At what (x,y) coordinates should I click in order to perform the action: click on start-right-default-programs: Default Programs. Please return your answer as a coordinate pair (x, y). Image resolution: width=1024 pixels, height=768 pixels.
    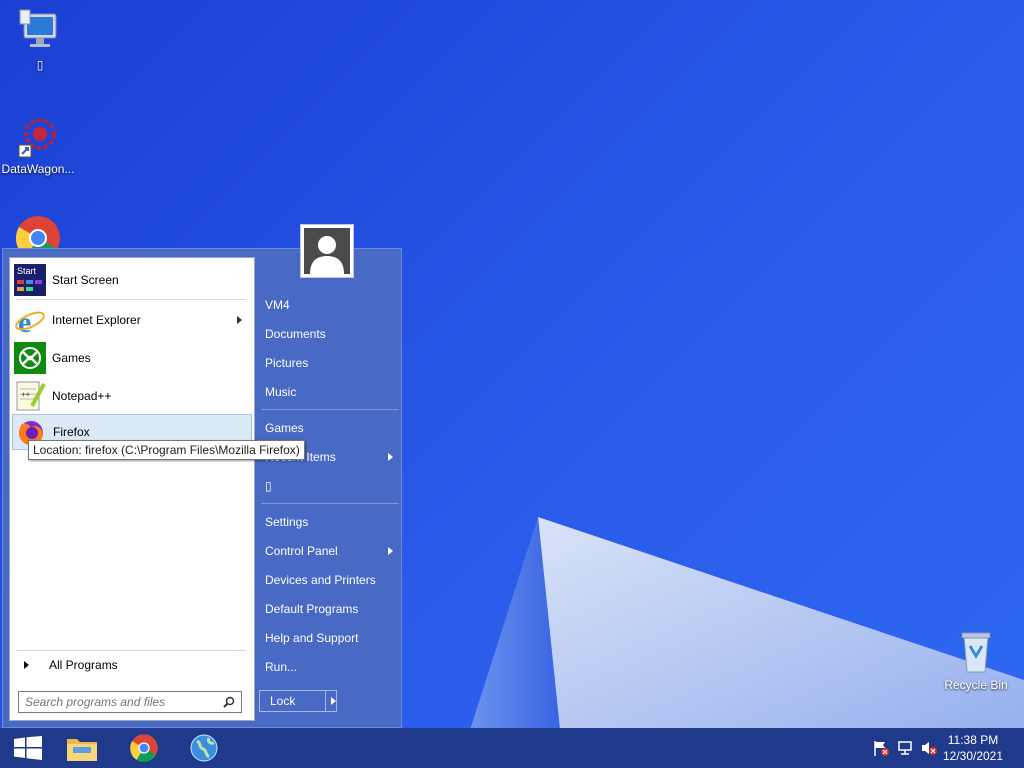
    Looking at the image, I should click on (332, 609).